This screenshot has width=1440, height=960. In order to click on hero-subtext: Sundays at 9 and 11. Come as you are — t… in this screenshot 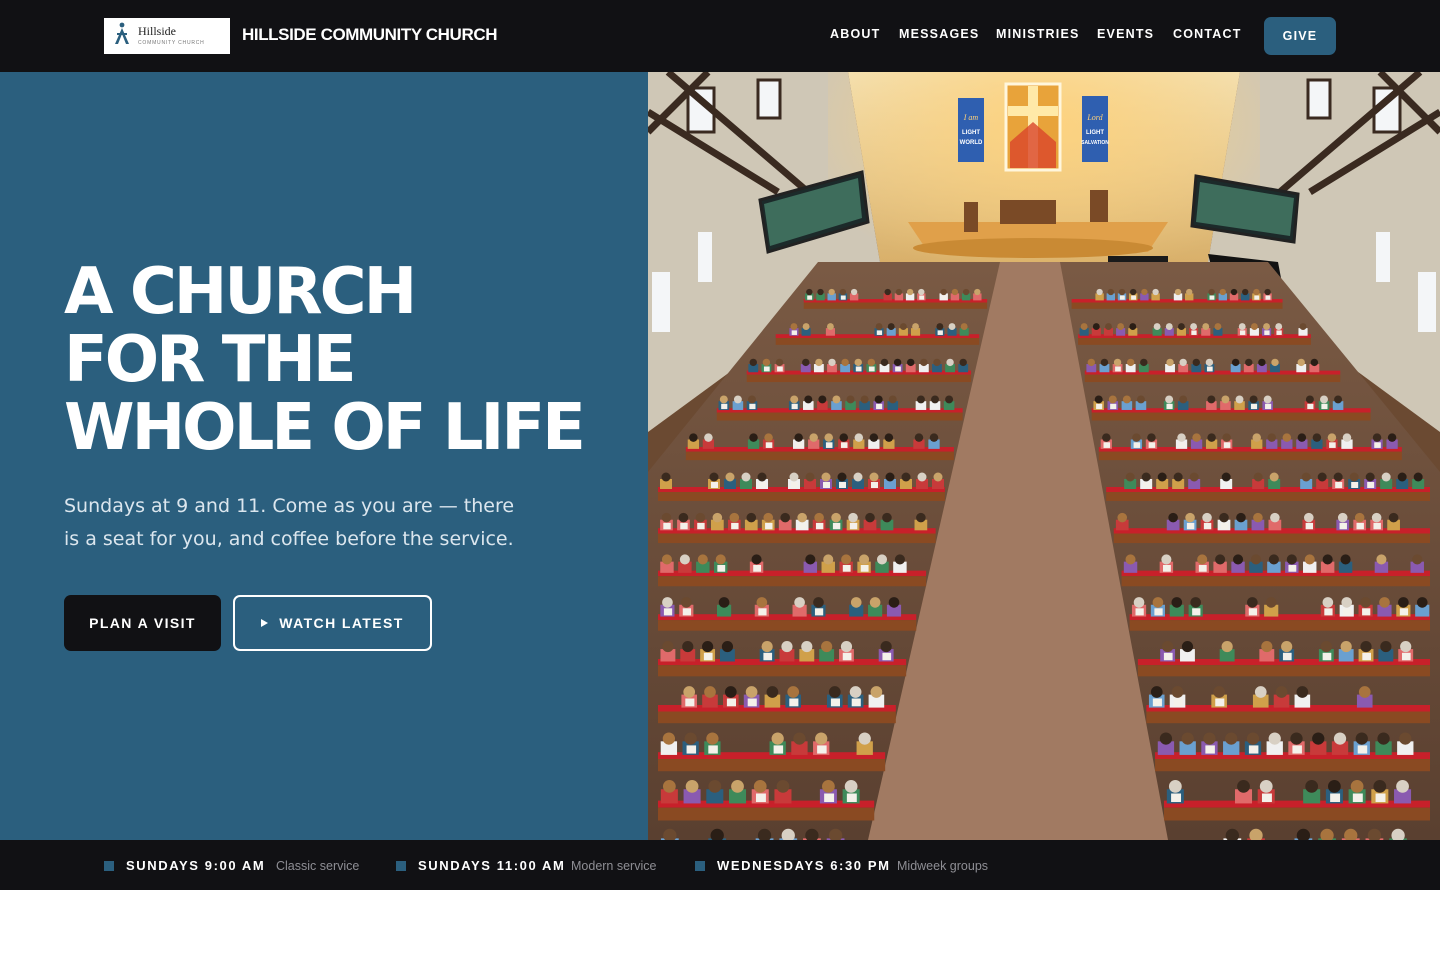, I will do `click(289, 522)`.